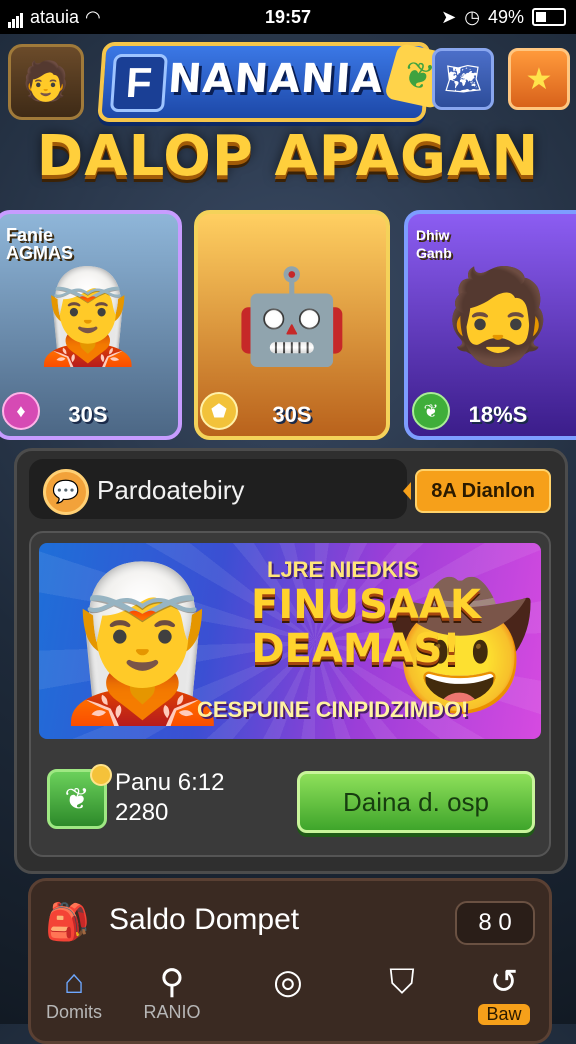  What do you see at coordinates (288, 156) in the screenshot?
I see `page-headline: DALOP APAGAN` at bounding box center [288, 156].